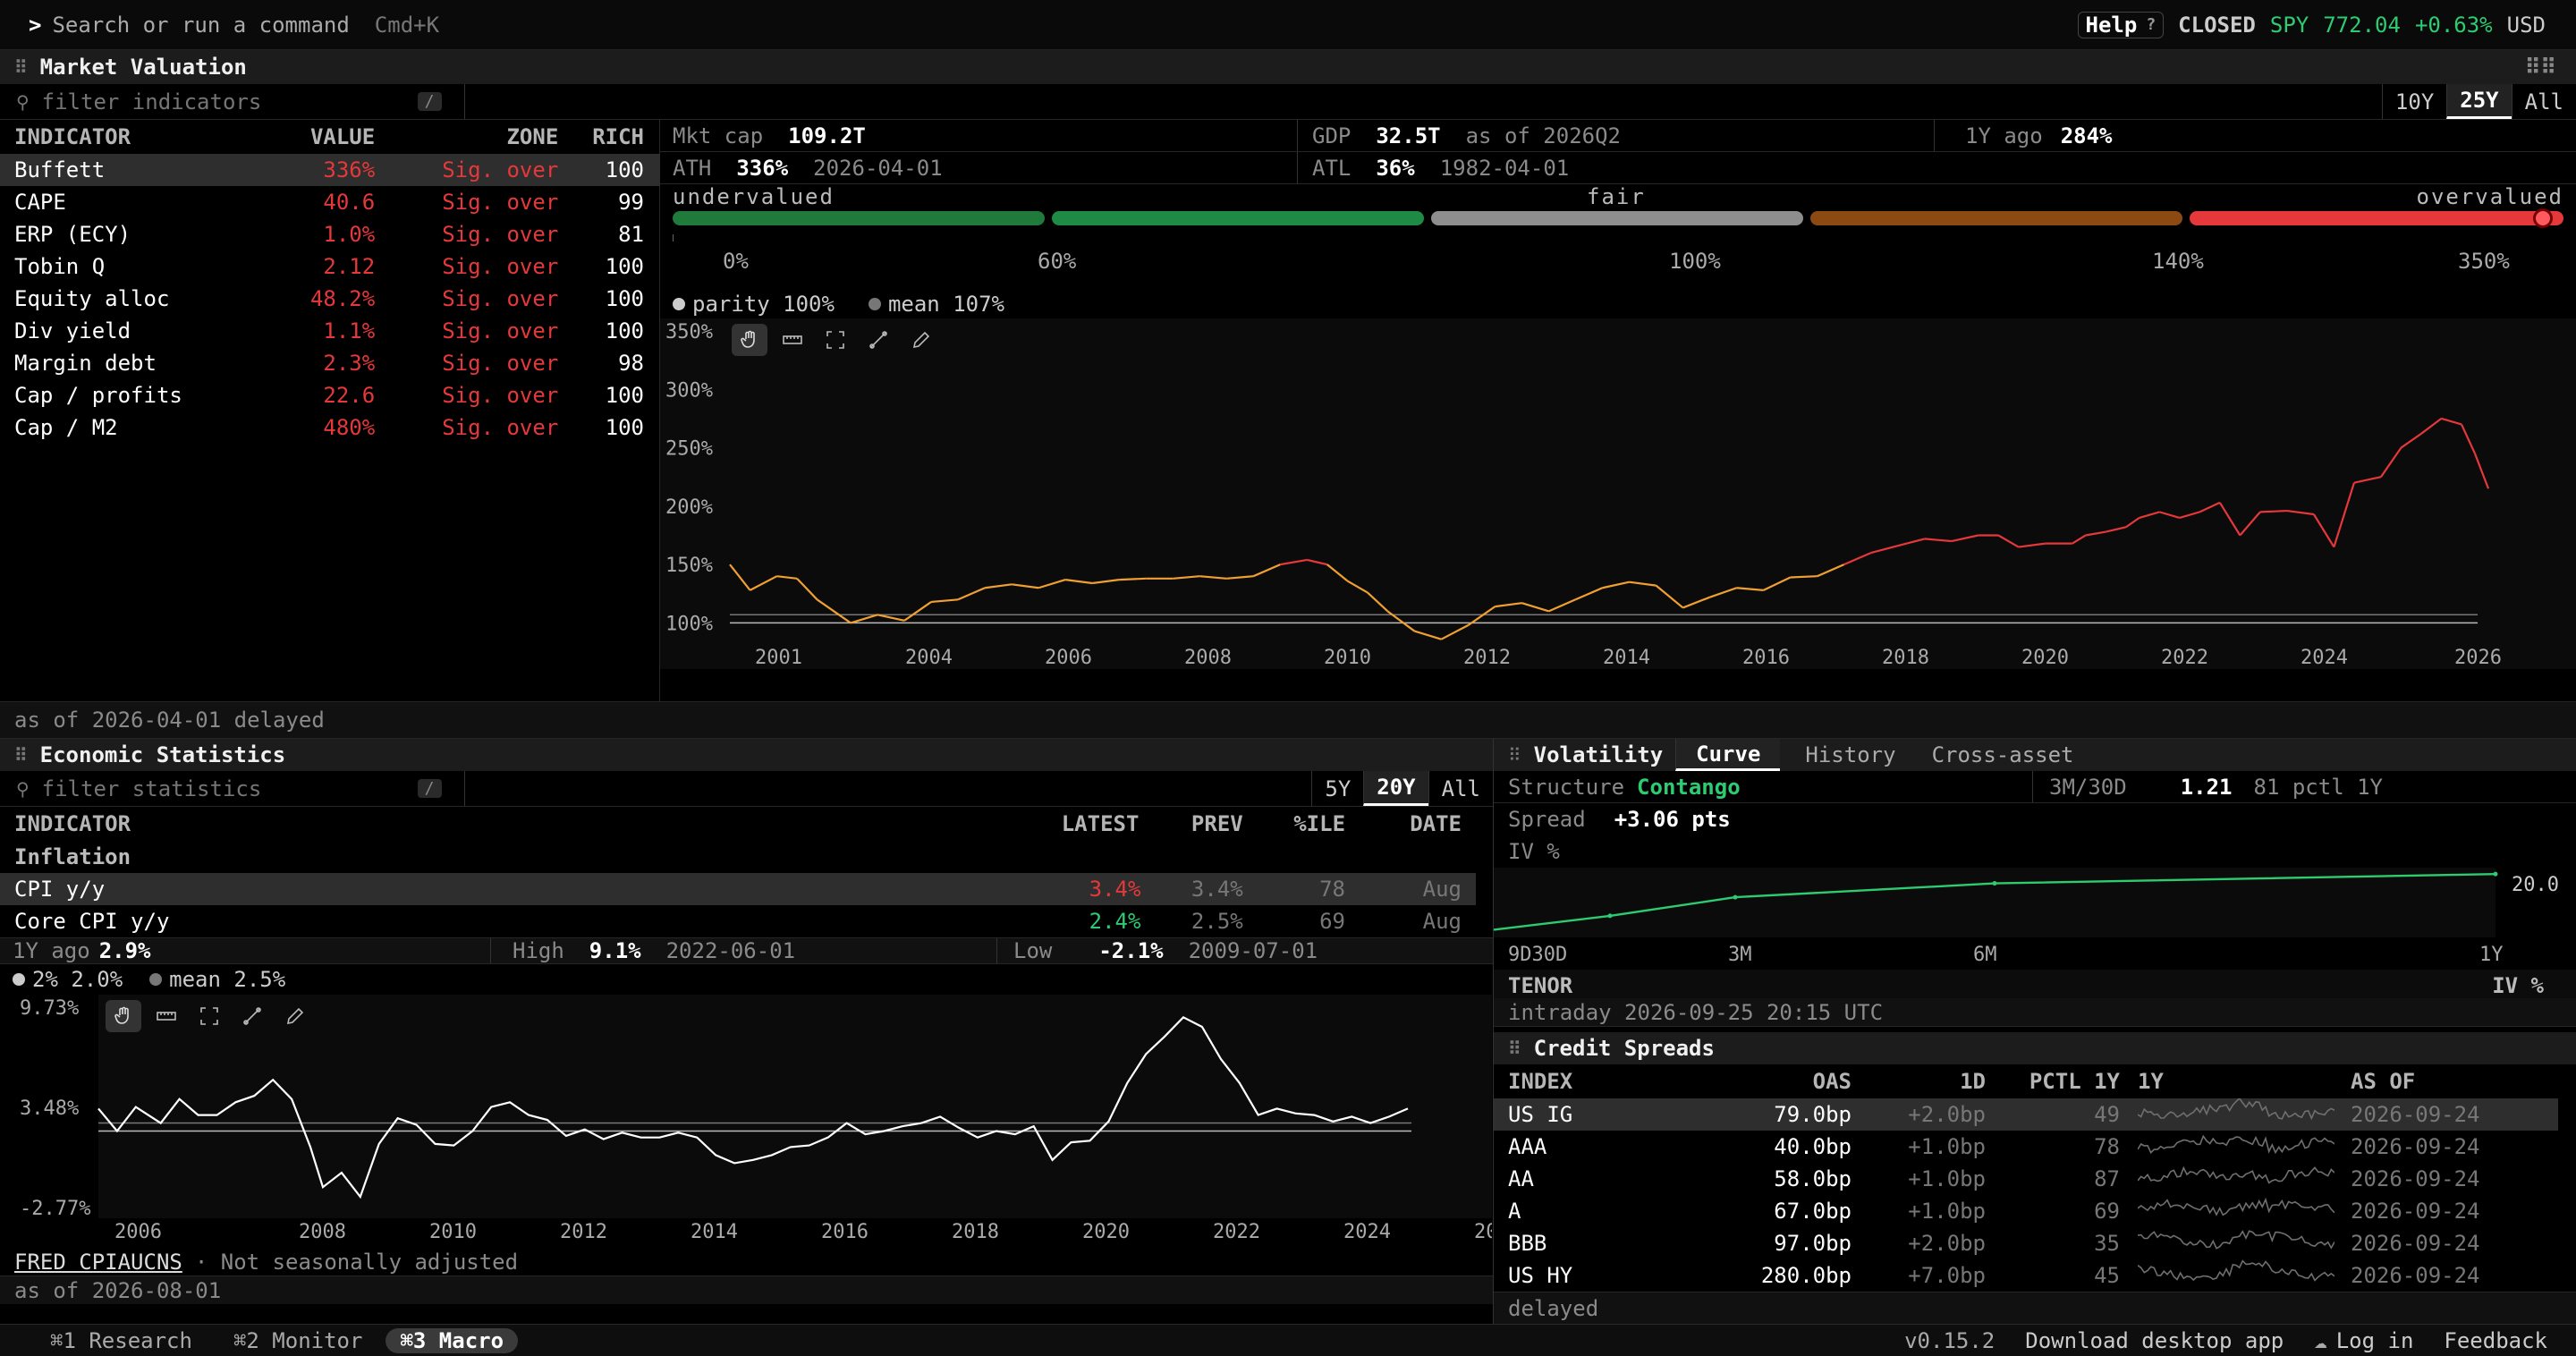 This screenshot has height=1356, width=2576. What do you see at coordinates (349, 427) in the screenshot?
I see `indicator-value: 480%` at bounding box center [349, 427].